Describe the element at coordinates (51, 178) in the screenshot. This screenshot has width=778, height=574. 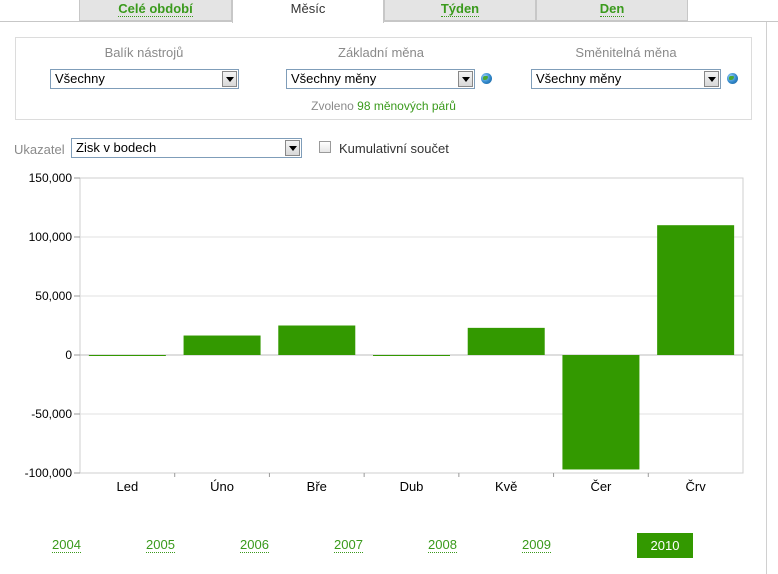
I see `y-tick-label: 150,000` at that location.